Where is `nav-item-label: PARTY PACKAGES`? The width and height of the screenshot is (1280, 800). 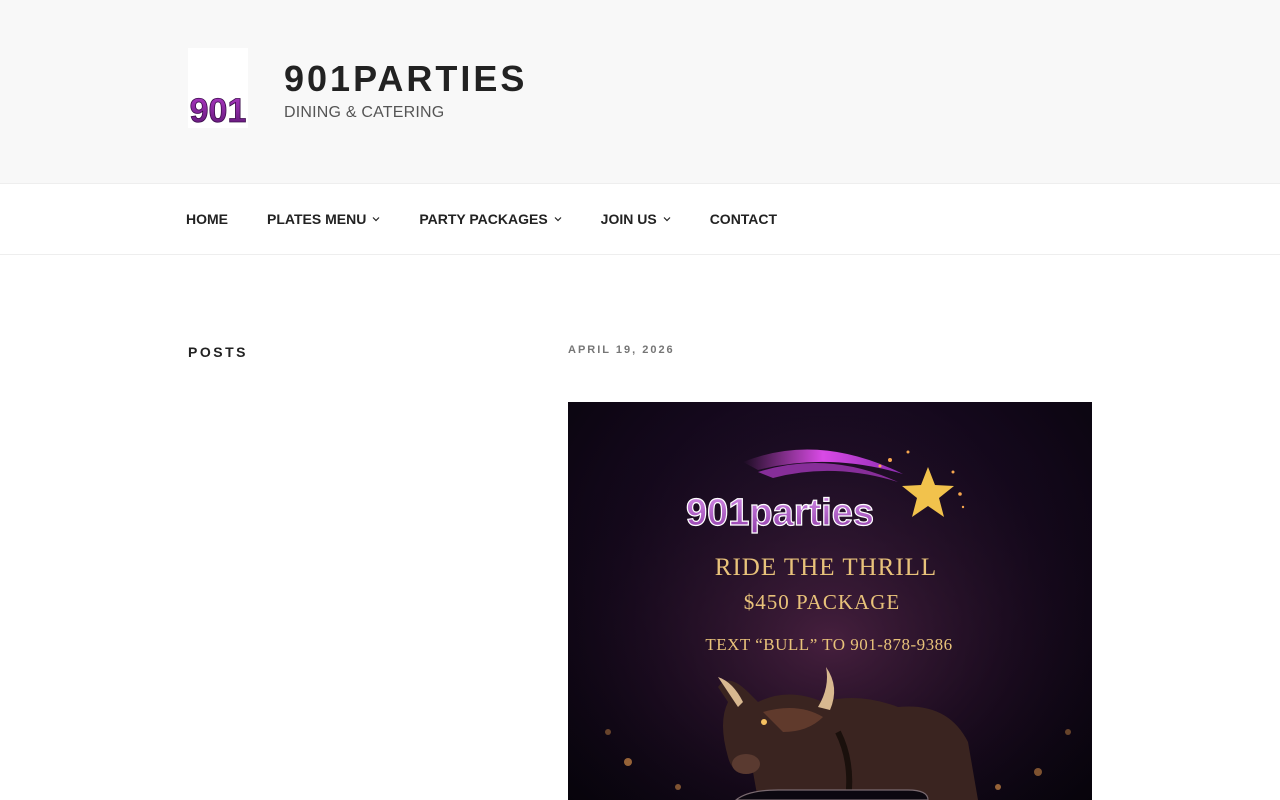 nav-item-label: PARTY PACKAGES is located at coordinates (483, 219).